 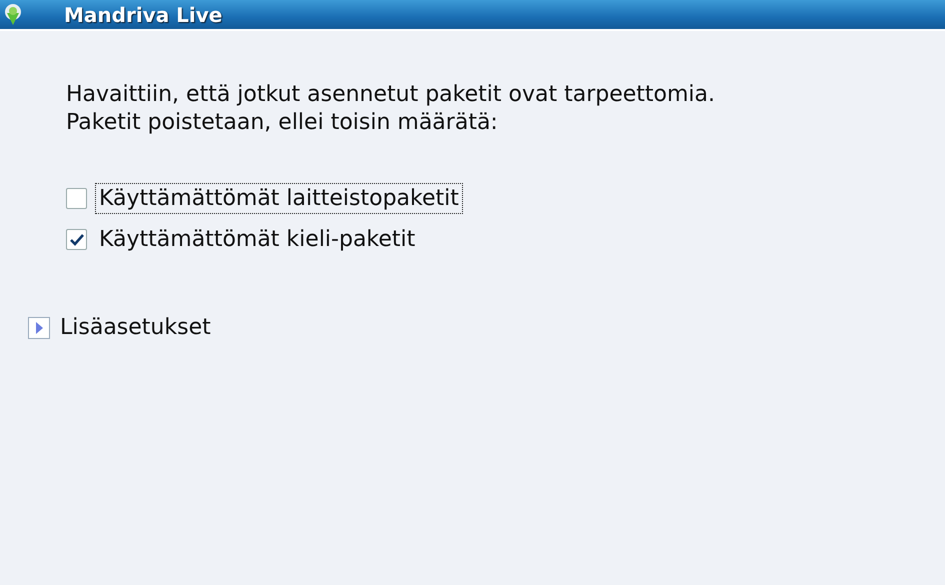 What do you see at coordinates (279, 198) in the screenshot?
I see `checkbox-label: Käyttämättömät laitteistopaketit` at bounding box center [279, 198].